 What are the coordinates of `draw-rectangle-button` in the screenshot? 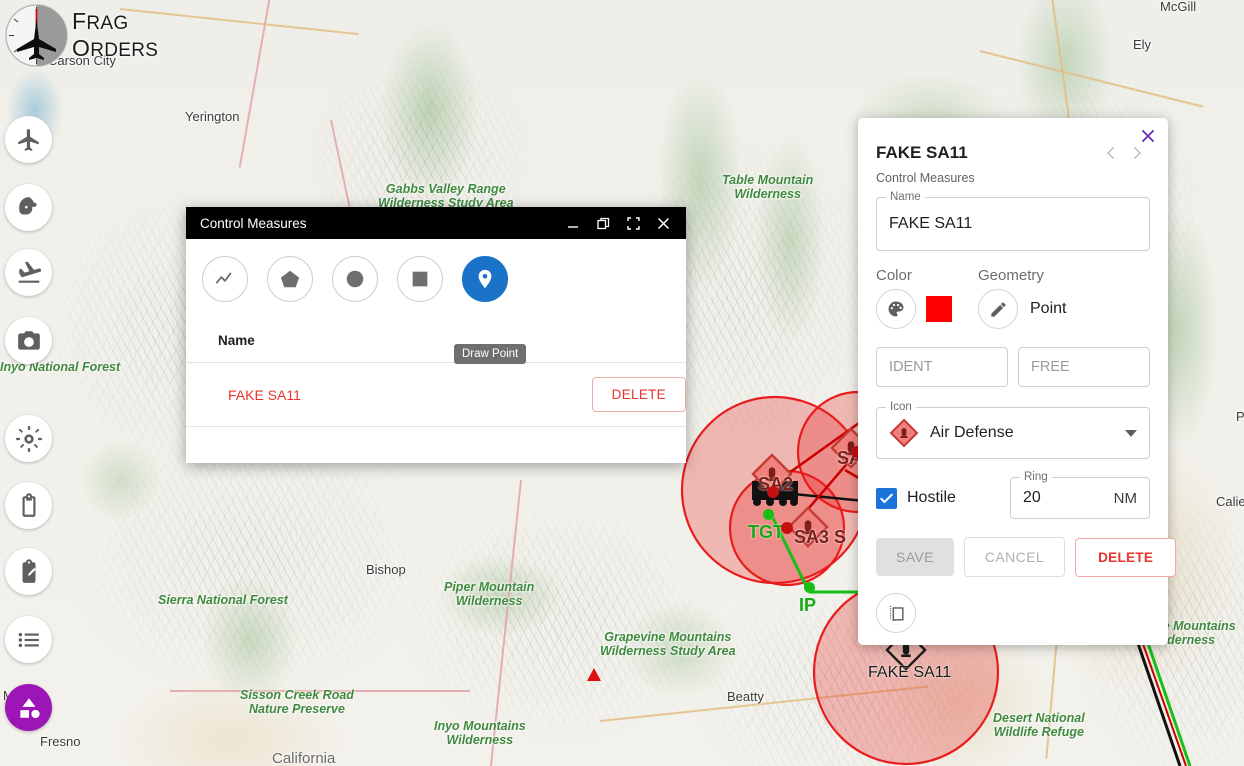 It's located at (420, 279).